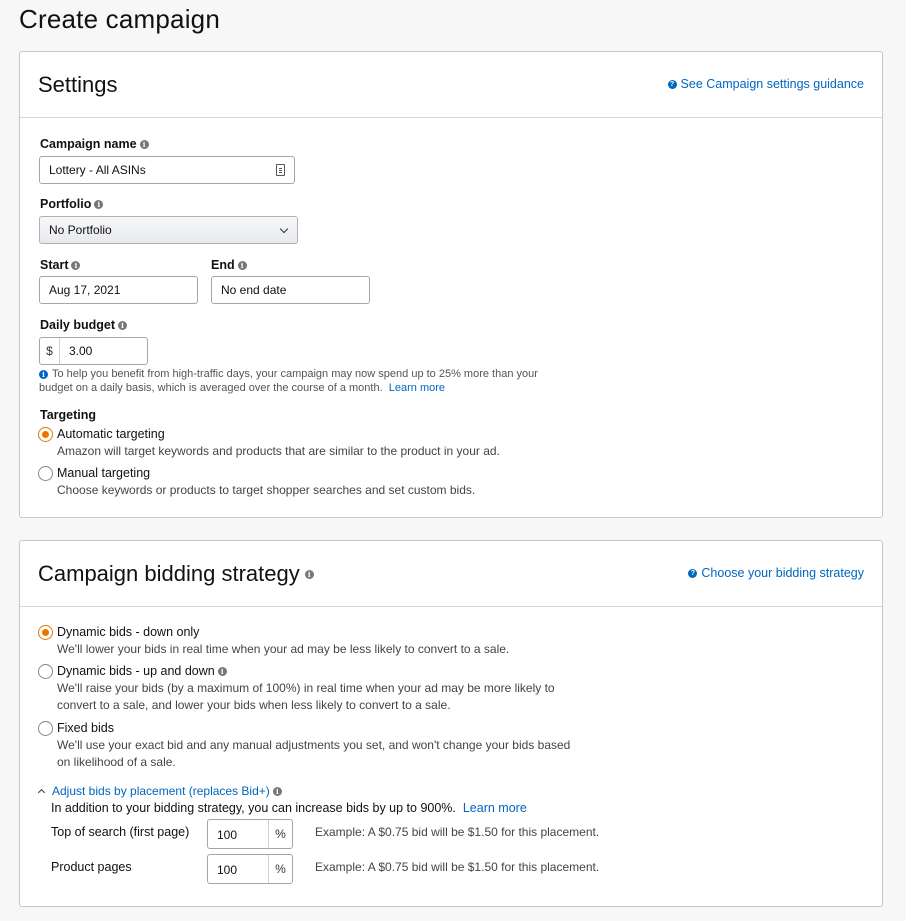 The image size is (906, 921). Describe the element at coordinates (417, 388) in the screenshot. I see `budget-learn-more-link: Learn more` at that location.